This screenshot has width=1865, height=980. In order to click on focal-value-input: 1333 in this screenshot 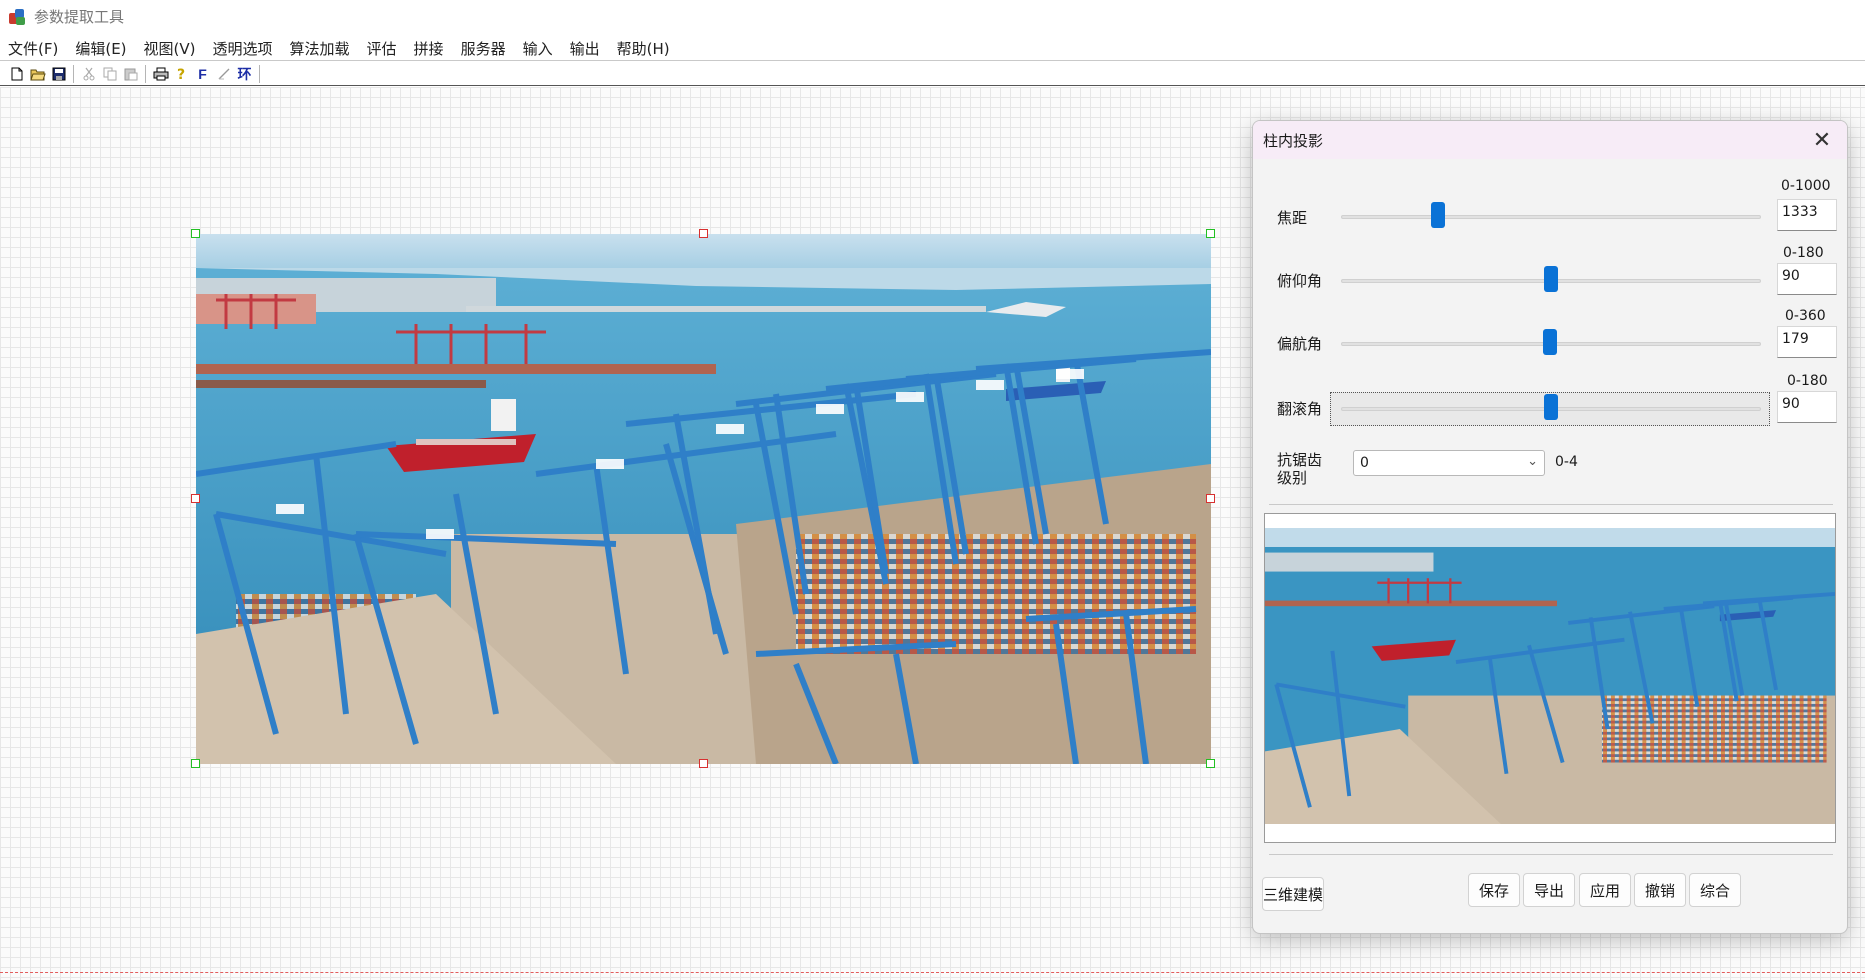, I will do `click(1807, 215)`.